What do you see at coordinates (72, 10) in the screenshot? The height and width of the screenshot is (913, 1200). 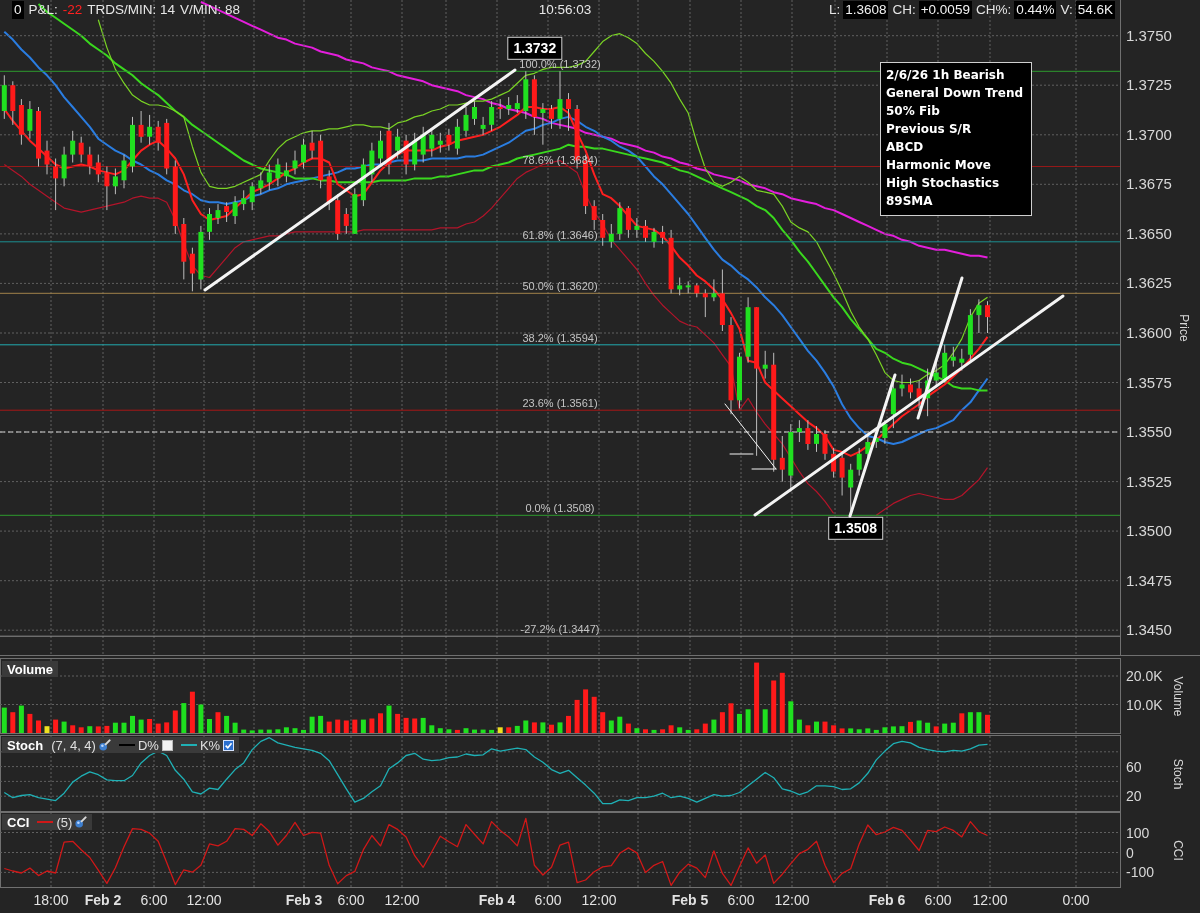 I see `pnl-value: -22` at bounding box center [72, 10].